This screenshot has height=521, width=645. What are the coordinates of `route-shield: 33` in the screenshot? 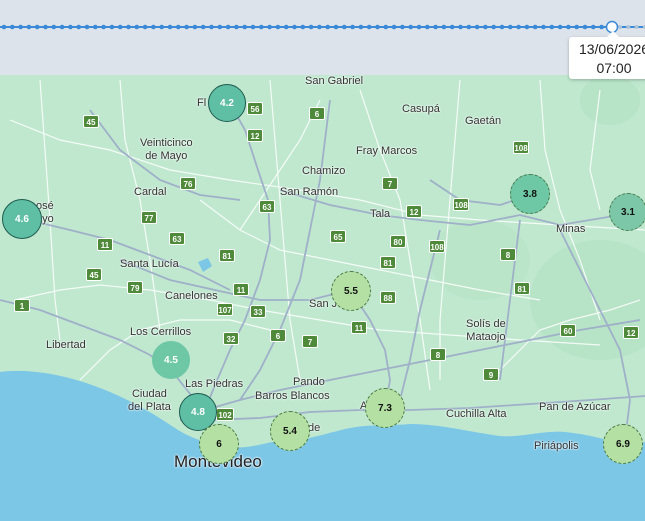 It's located at (258, 311).